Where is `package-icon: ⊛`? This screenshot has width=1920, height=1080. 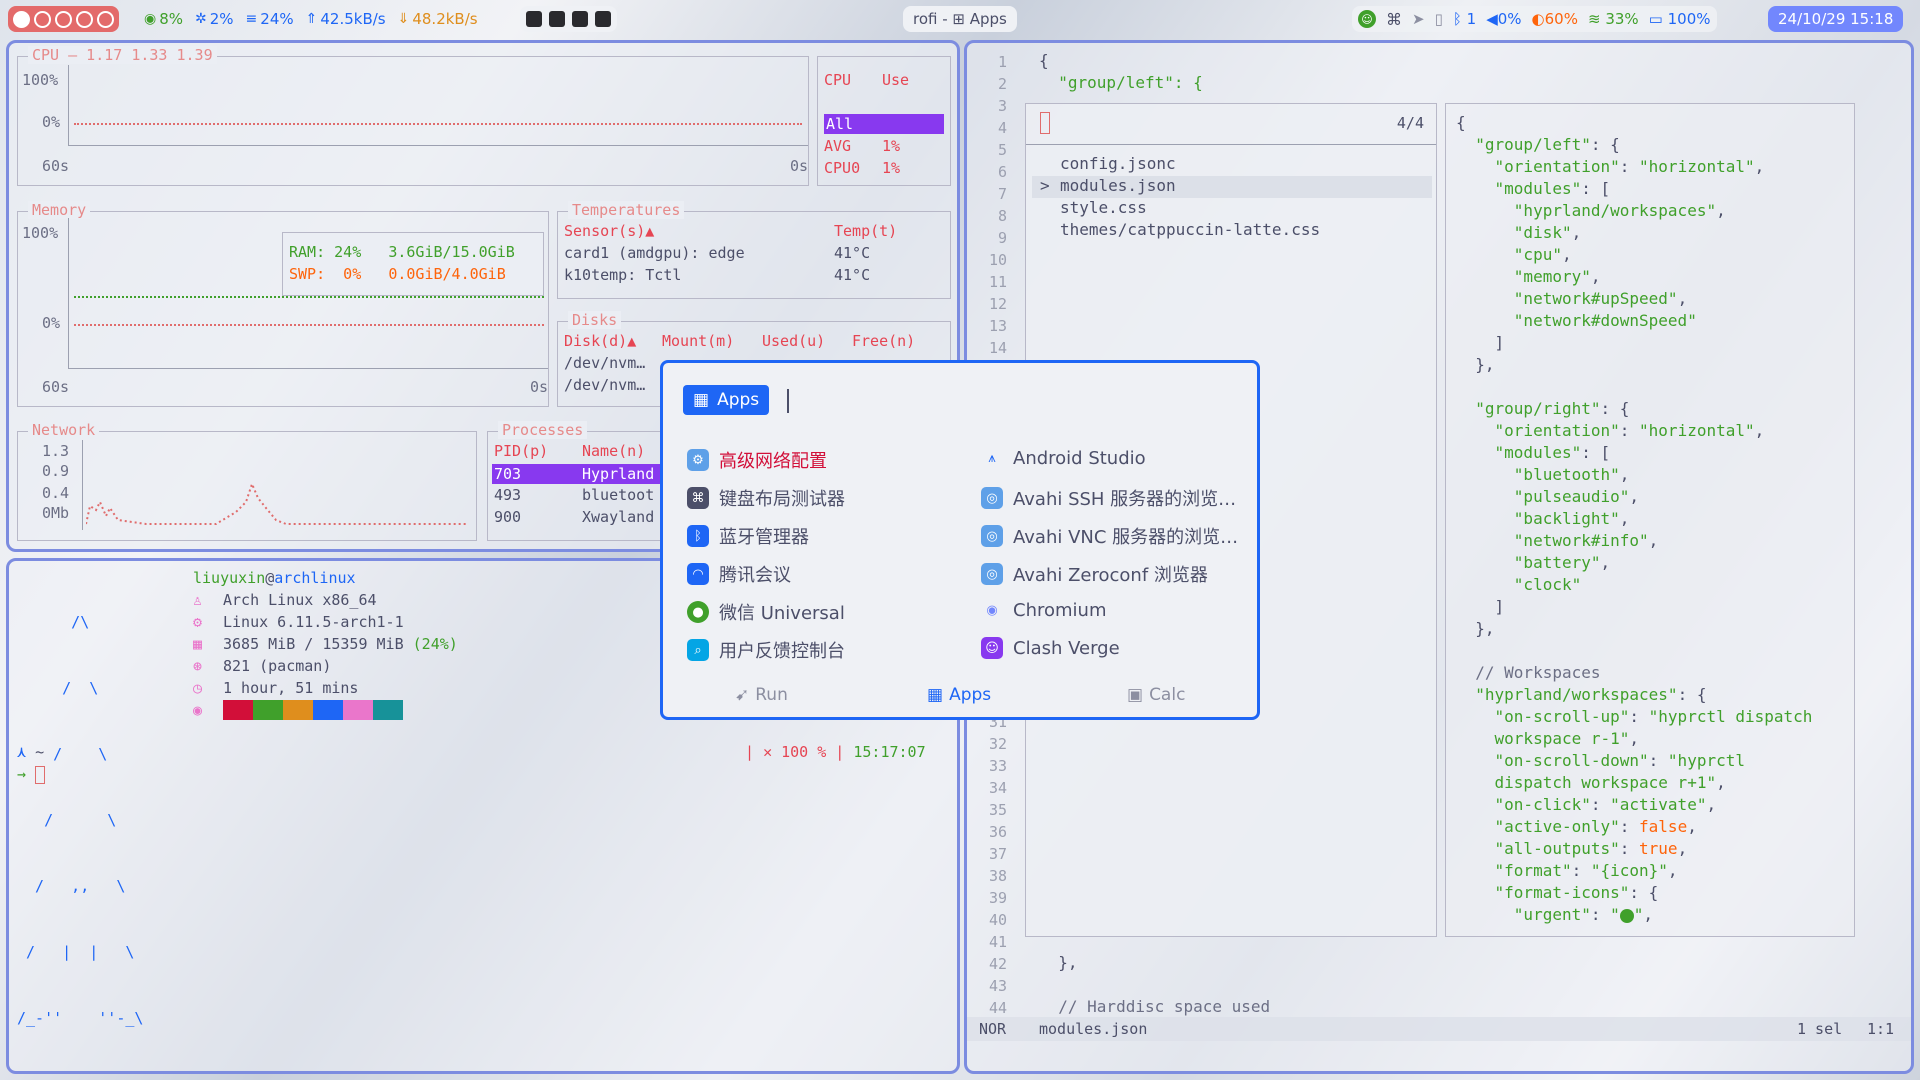 package-icon: ⊛ is located at coordinates (198, 666).